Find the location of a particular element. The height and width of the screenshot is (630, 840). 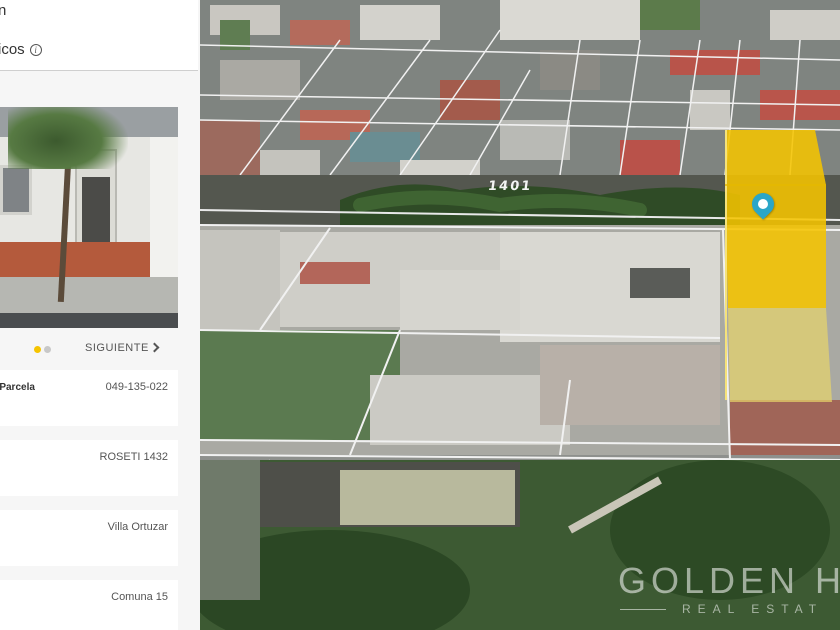

detail-row-address: ROSETI 1432 is located at coordinates (89, 468).